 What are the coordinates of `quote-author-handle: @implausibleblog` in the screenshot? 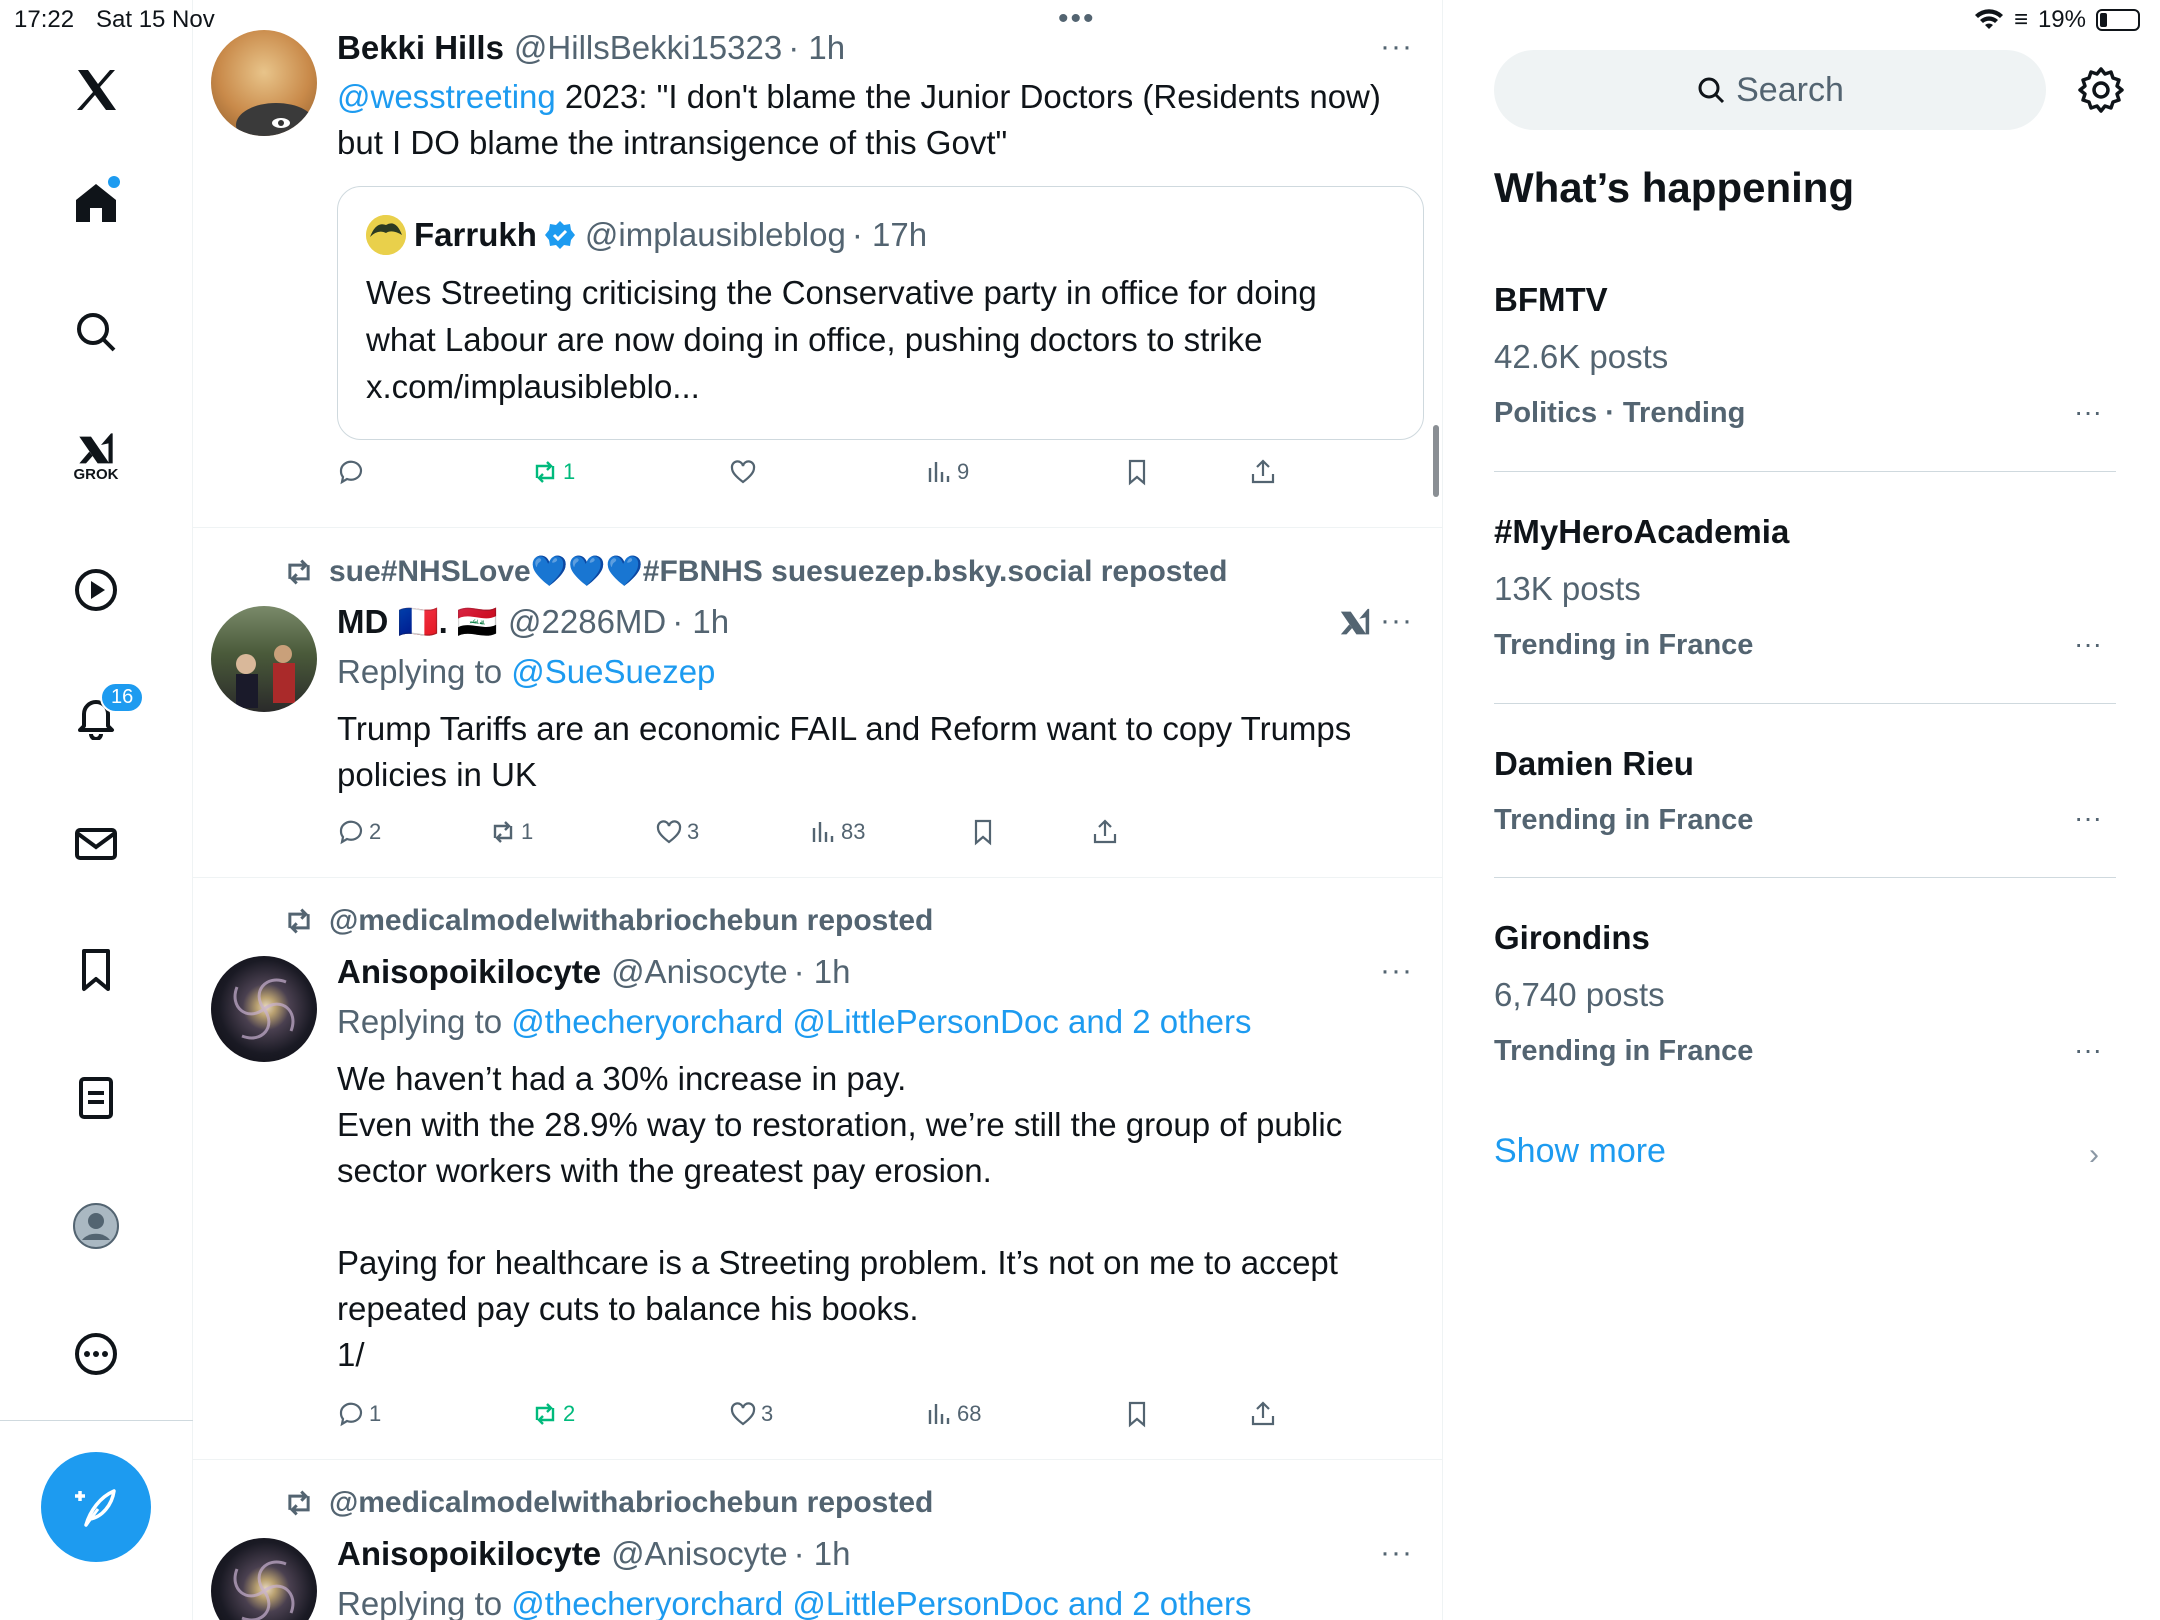 It's located at (715, 234).